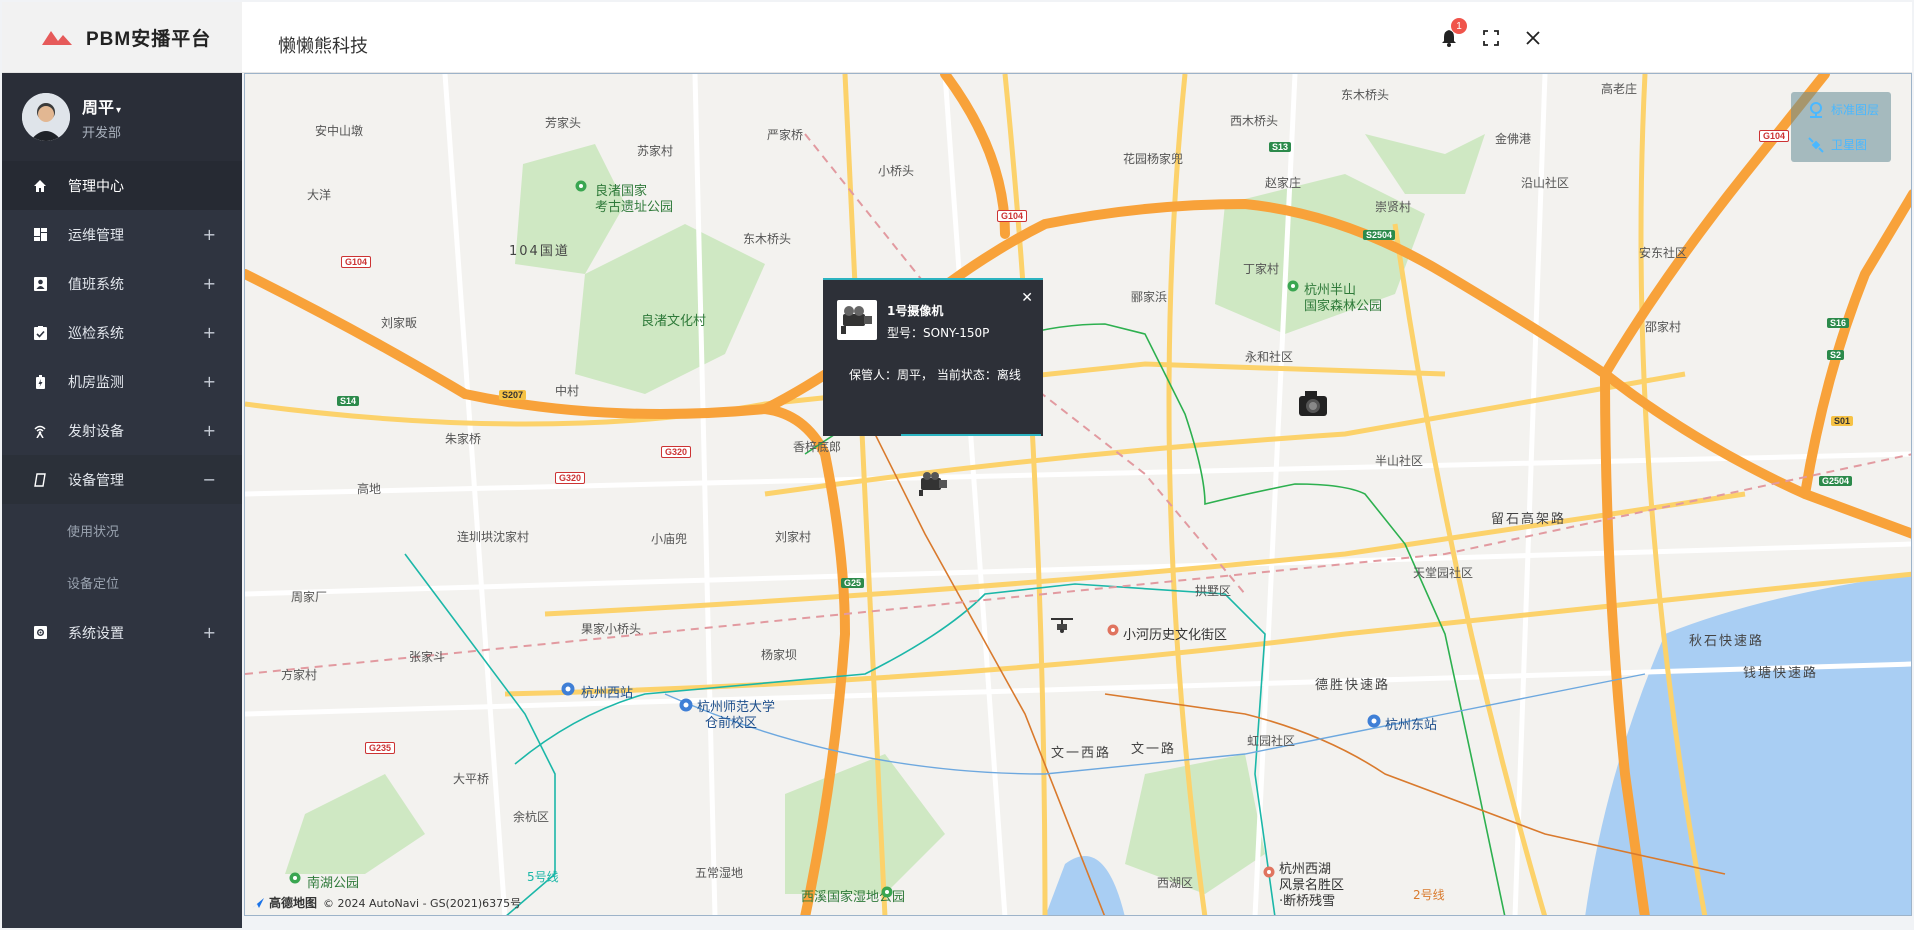 The width and height of the screenshot is (1914, 930). Describe the element at coordinates (1313, 403) in the screenshot. I see `photo-camera-marker-icon` at that location.